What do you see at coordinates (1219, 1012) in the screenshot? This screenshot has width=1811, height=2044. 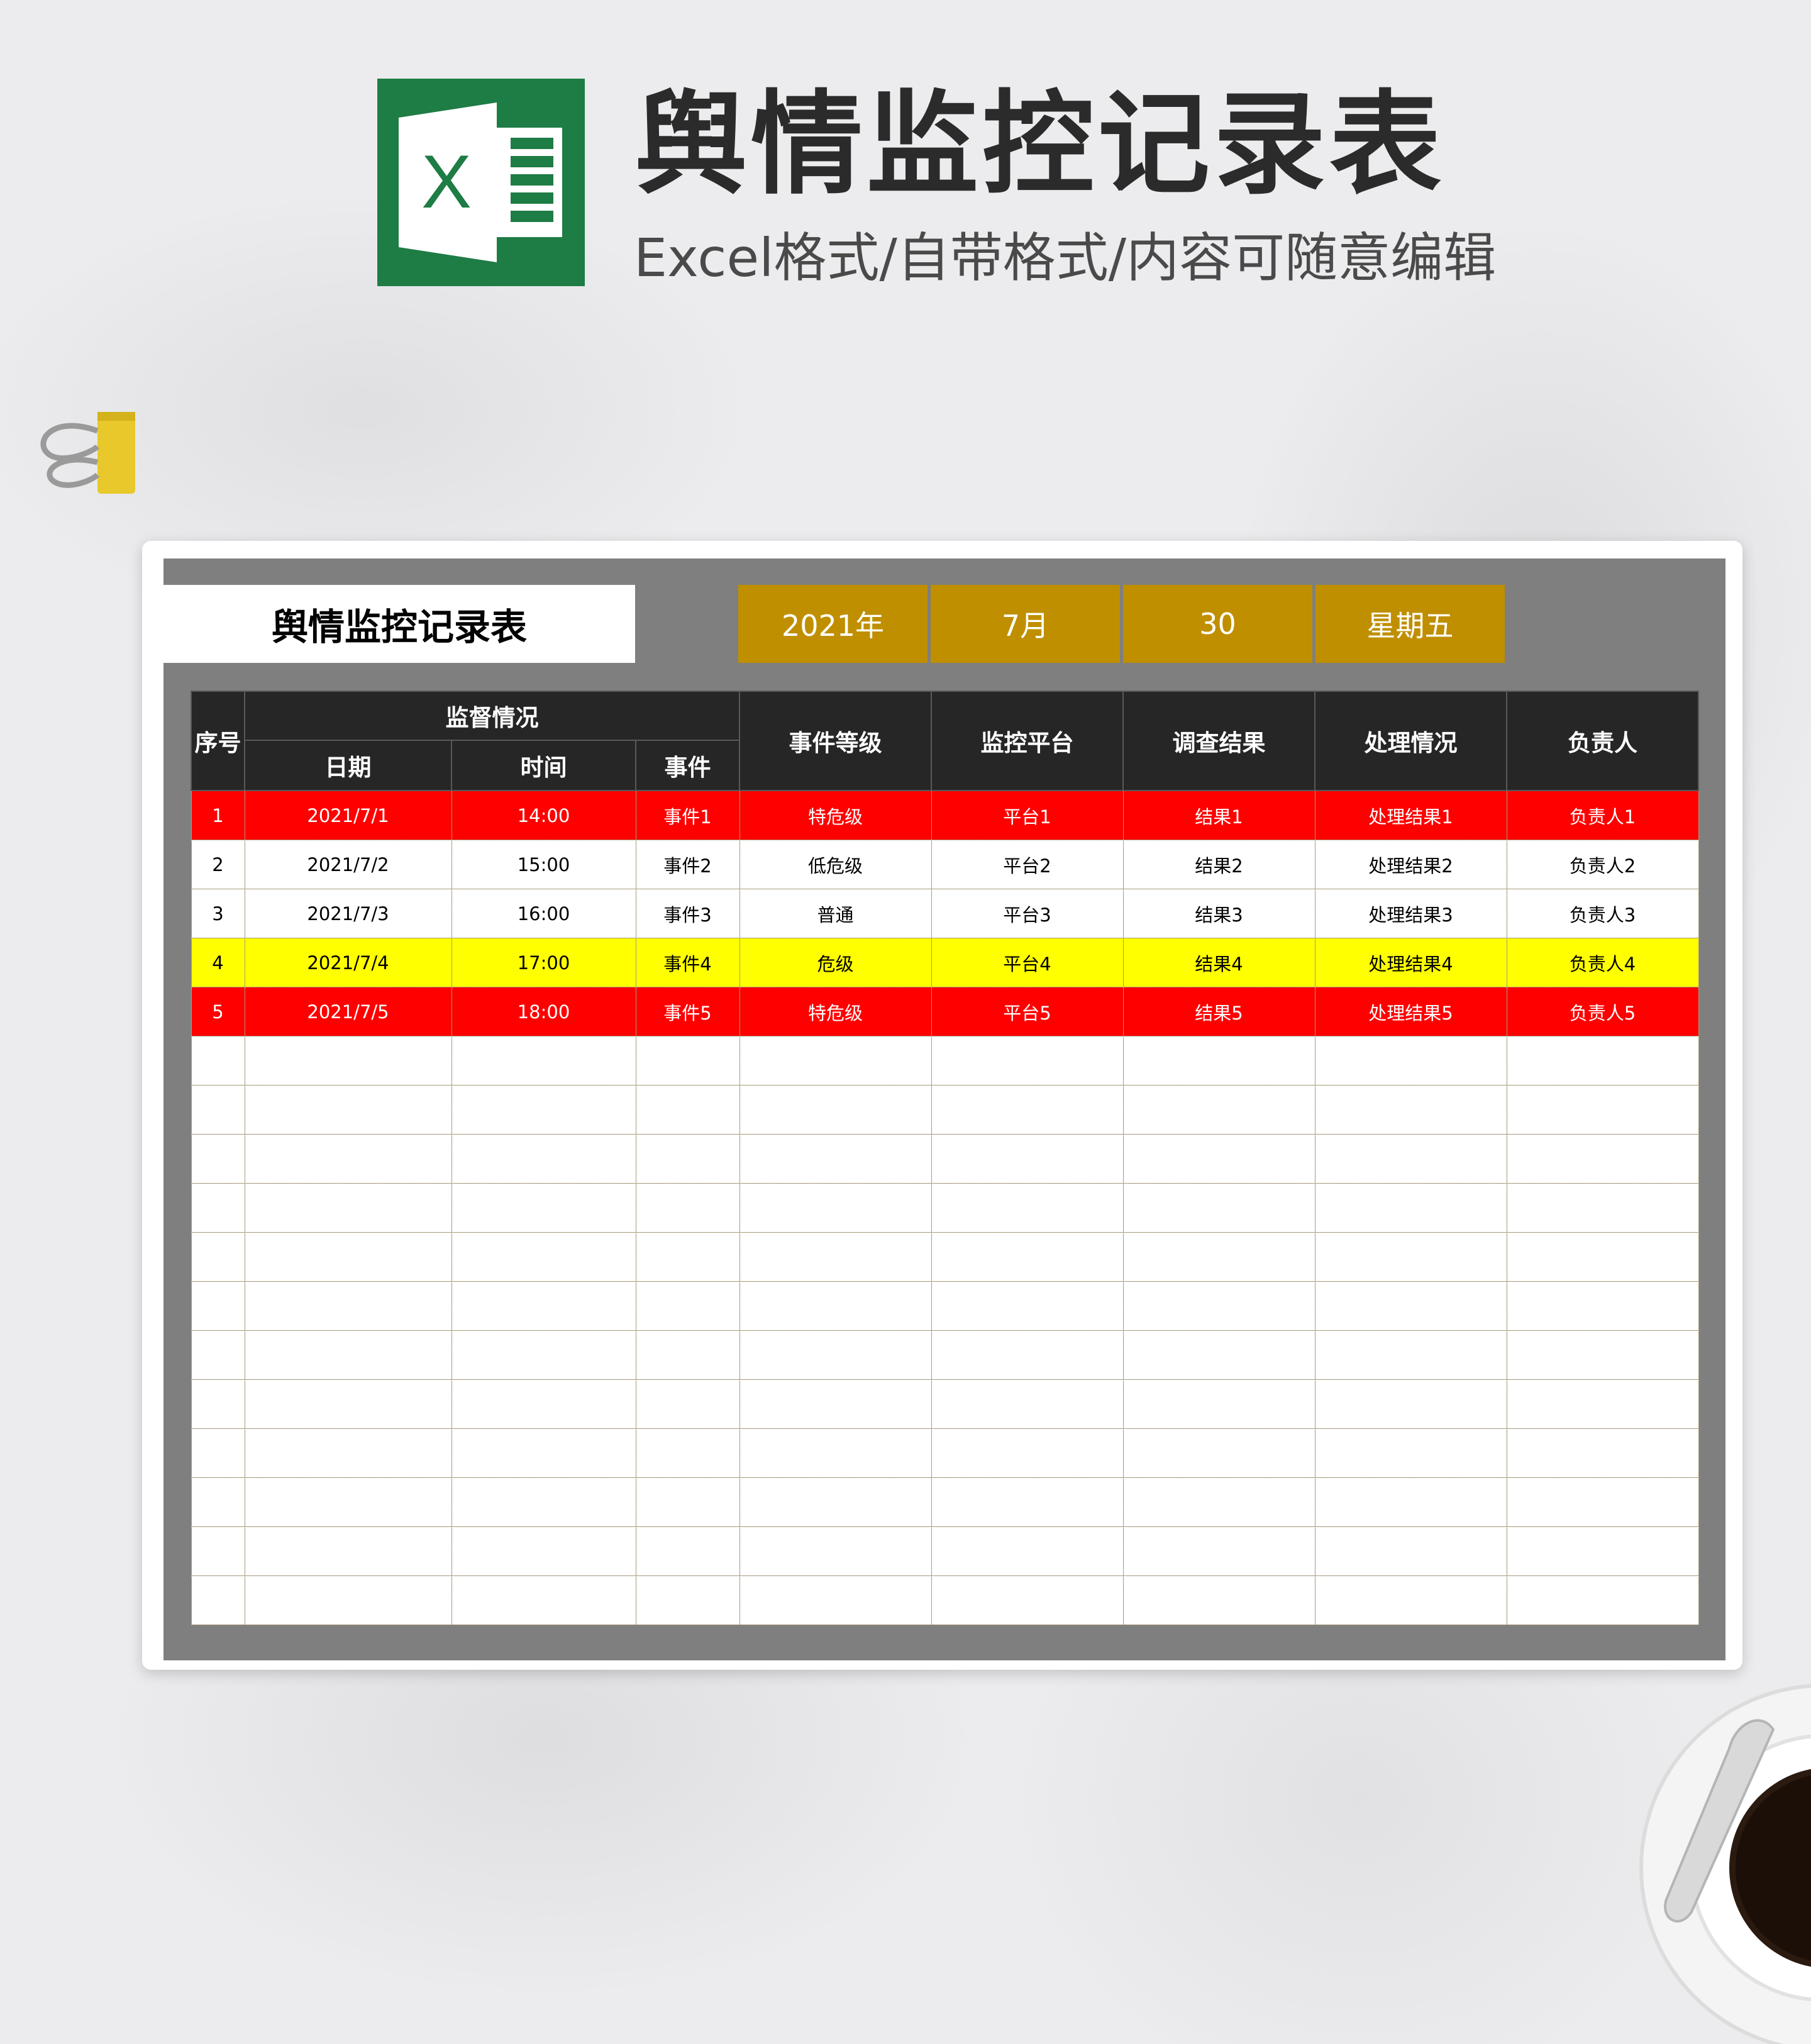 I see `cell-result: 结果5` at bounding box center [1219, 1012].